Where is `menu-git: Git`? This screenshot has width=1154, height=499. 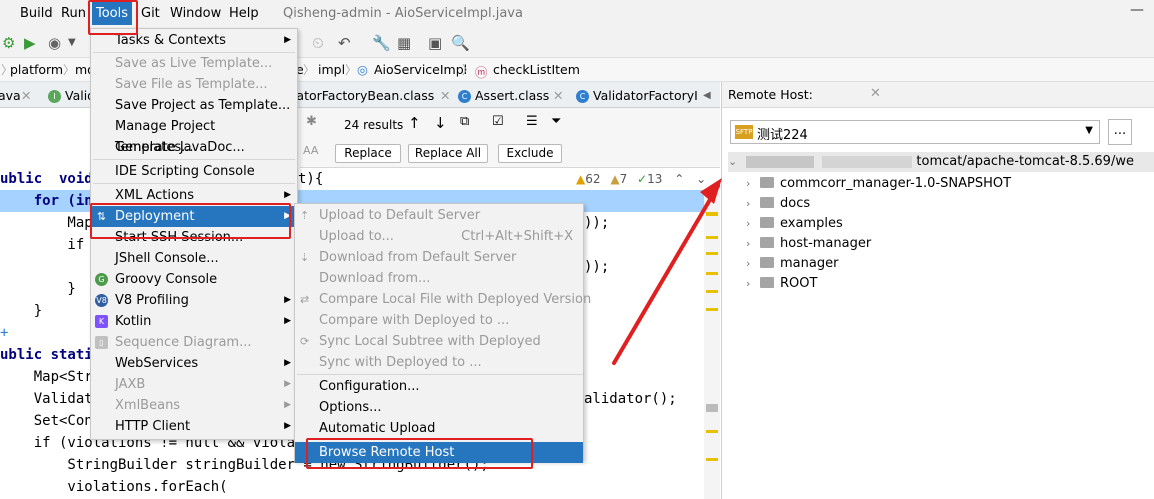
menu-git: Git is located at coordinates (150, 13).